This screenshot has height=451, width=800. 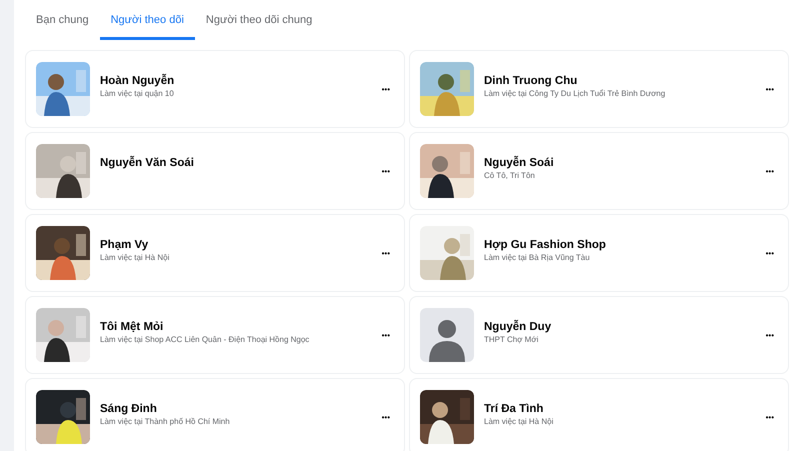 What do you see at coordinates (137, 93) in the screenshot?
I see `follower-detail: Làm việc tại quận 10` at bounding box center [137, 93].